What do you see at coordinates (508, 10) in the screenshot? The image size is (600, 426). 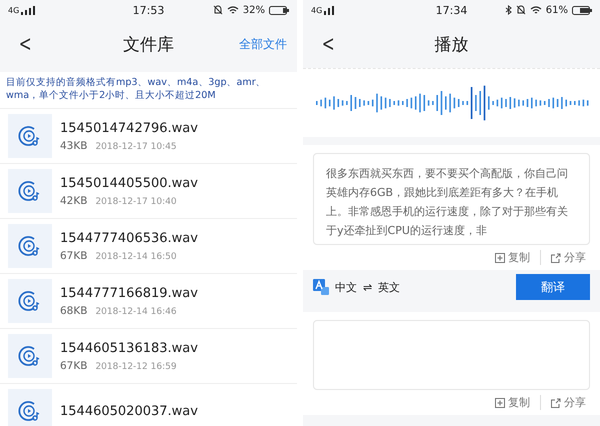 I see `bluetooth-icon` at bounding box center [508, 10].